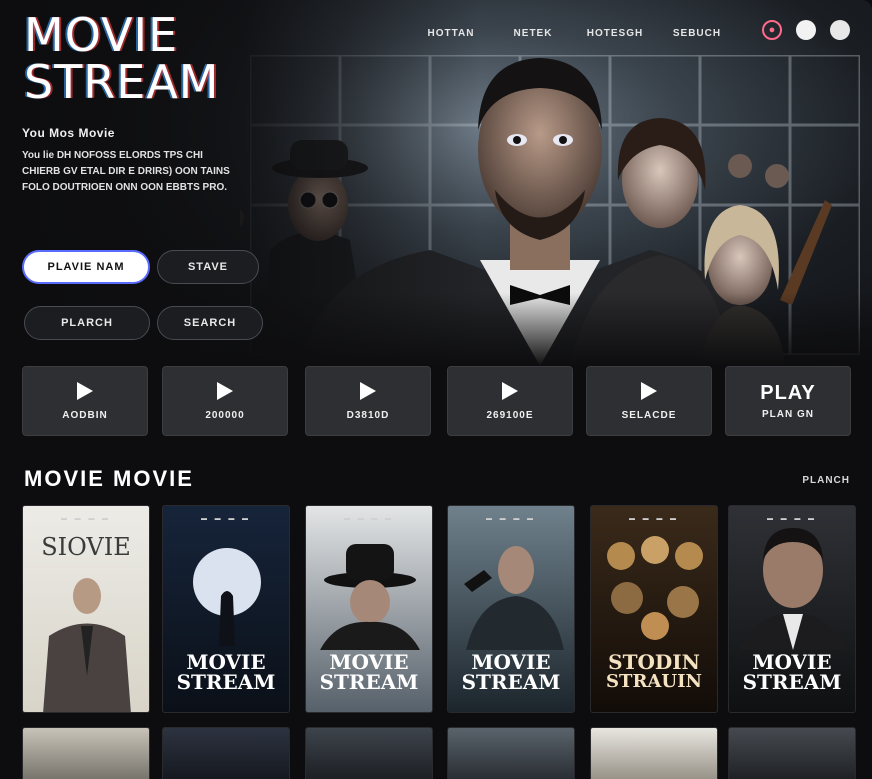 This screenshot has width=872, height=779. What do you see at coordinates (109, 478) in the screenshot?
I see `section-title: MOVIE MOVIE` at bounding box center [109, 478].